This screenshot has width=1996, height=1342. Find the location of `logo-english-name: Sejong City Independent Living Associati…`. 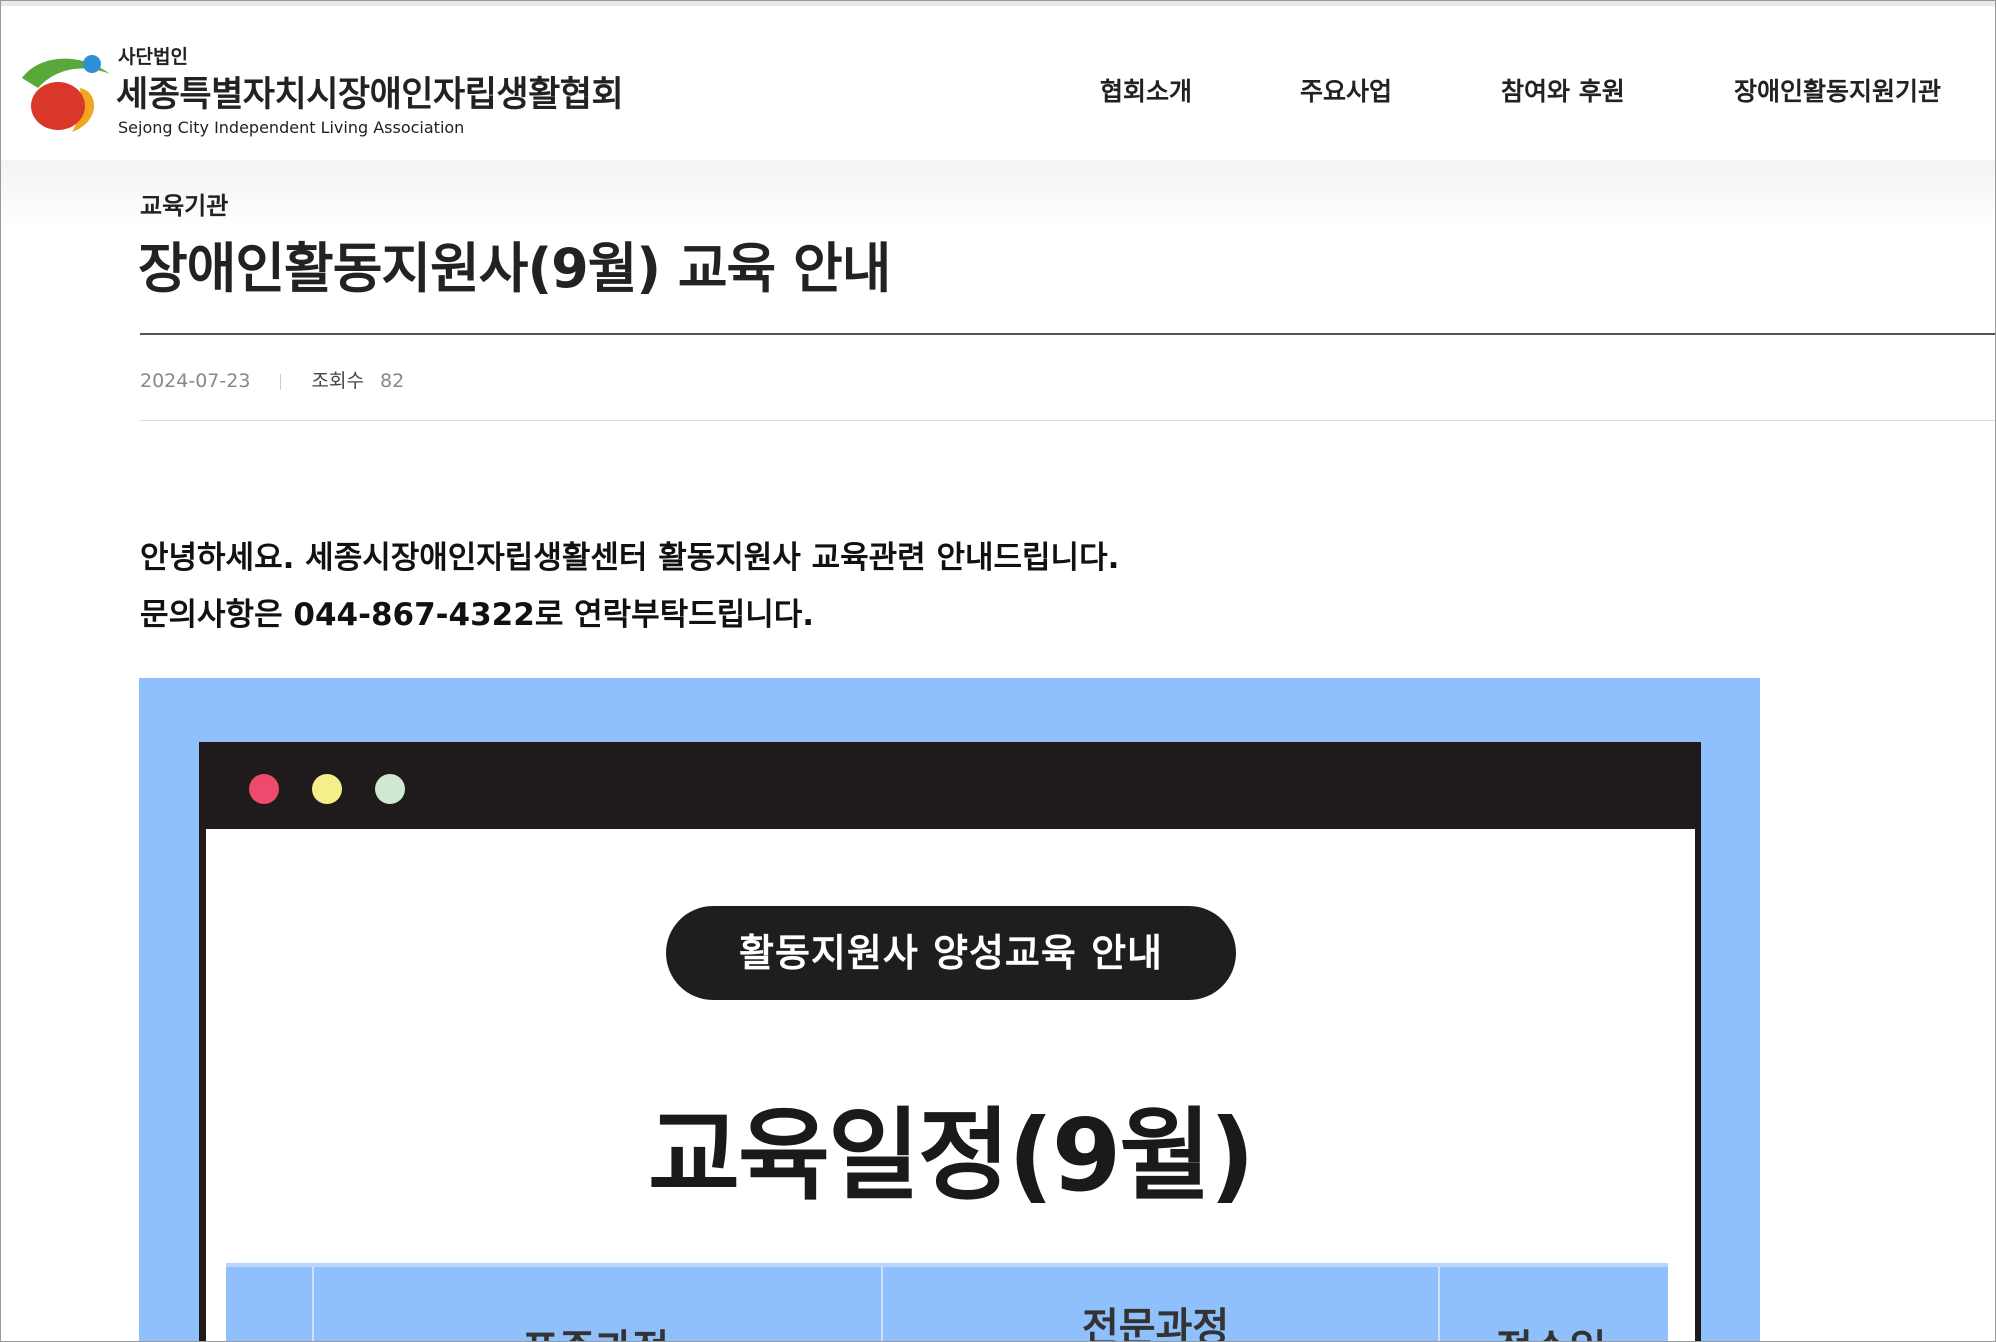

logo-english-name: Sejong City Independent Living Associati… is located at coordinates (291, 127).